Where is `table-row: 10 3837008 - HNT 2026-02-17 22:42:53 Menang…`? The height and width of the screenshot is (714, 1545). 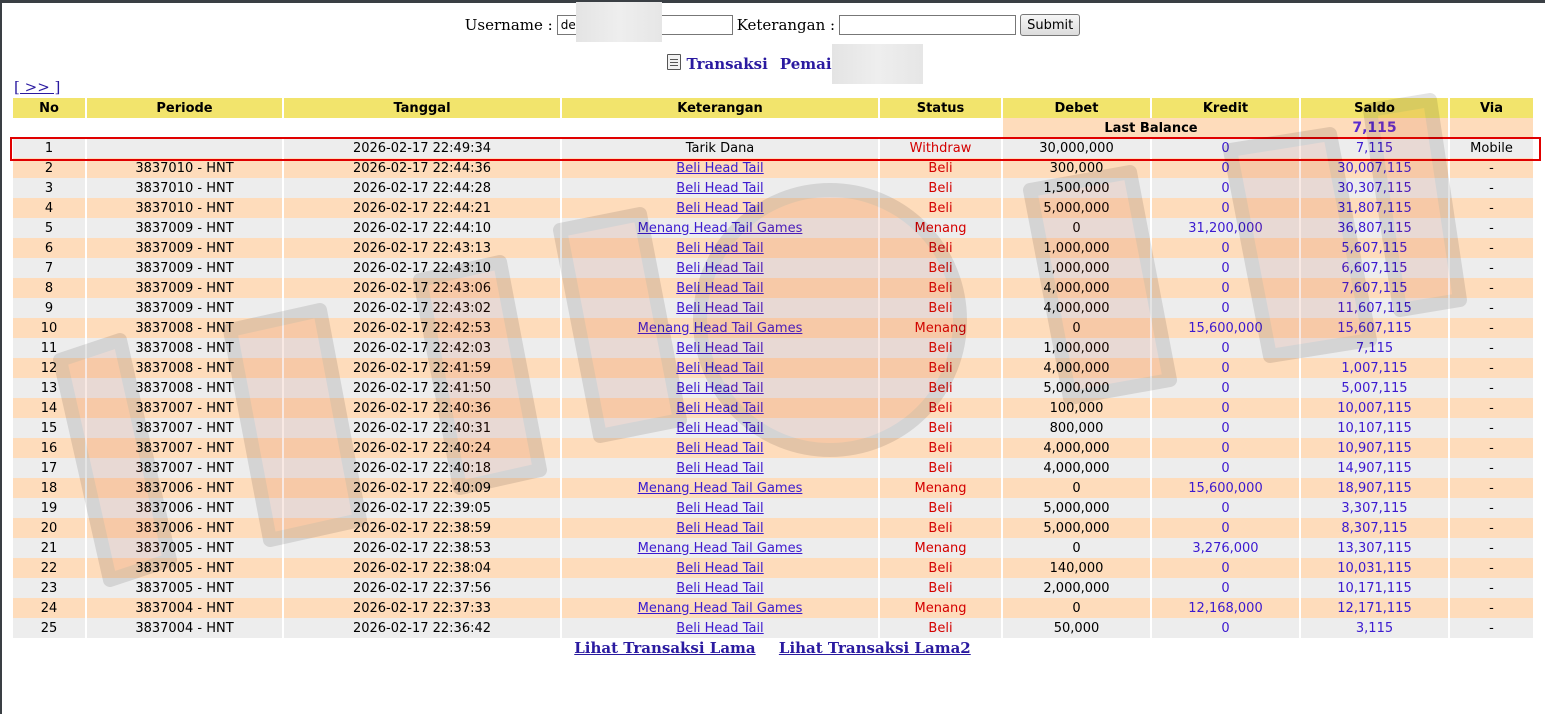
table-row: 10 3837008 - HNT 2026-02-17 22:42:53 Menang… is located at coordinates (773, 328).